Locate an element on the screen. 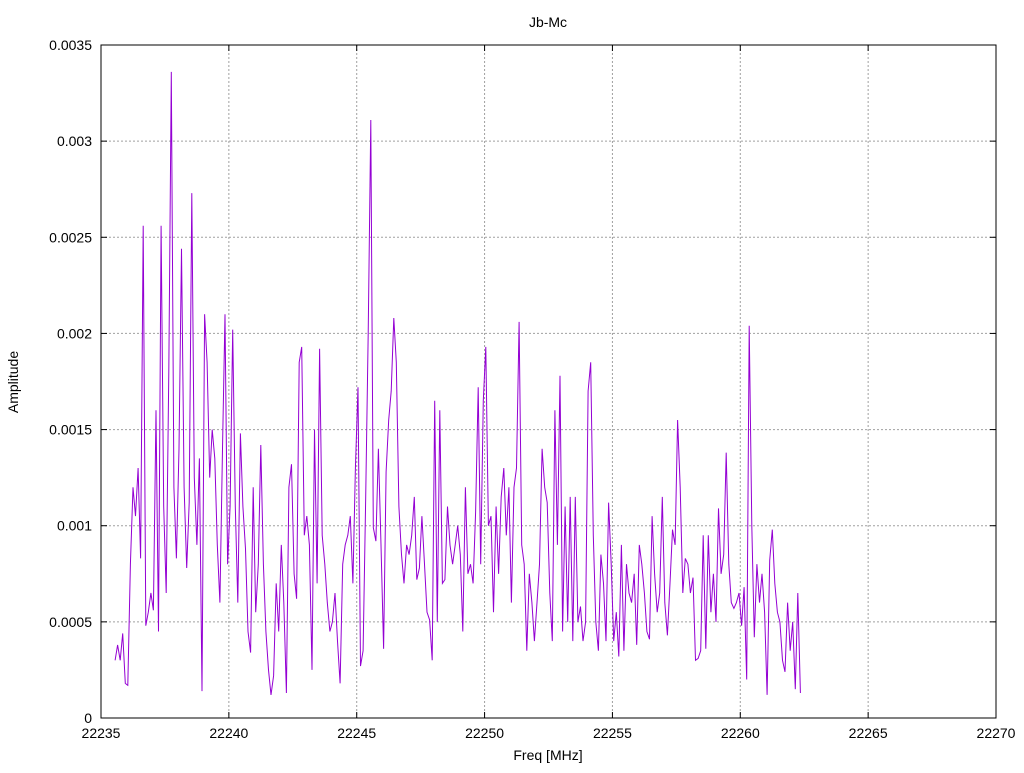 This screenshot has width=1024, height=773. x-tick-label: 22240 is located at coordinates (228, 733).